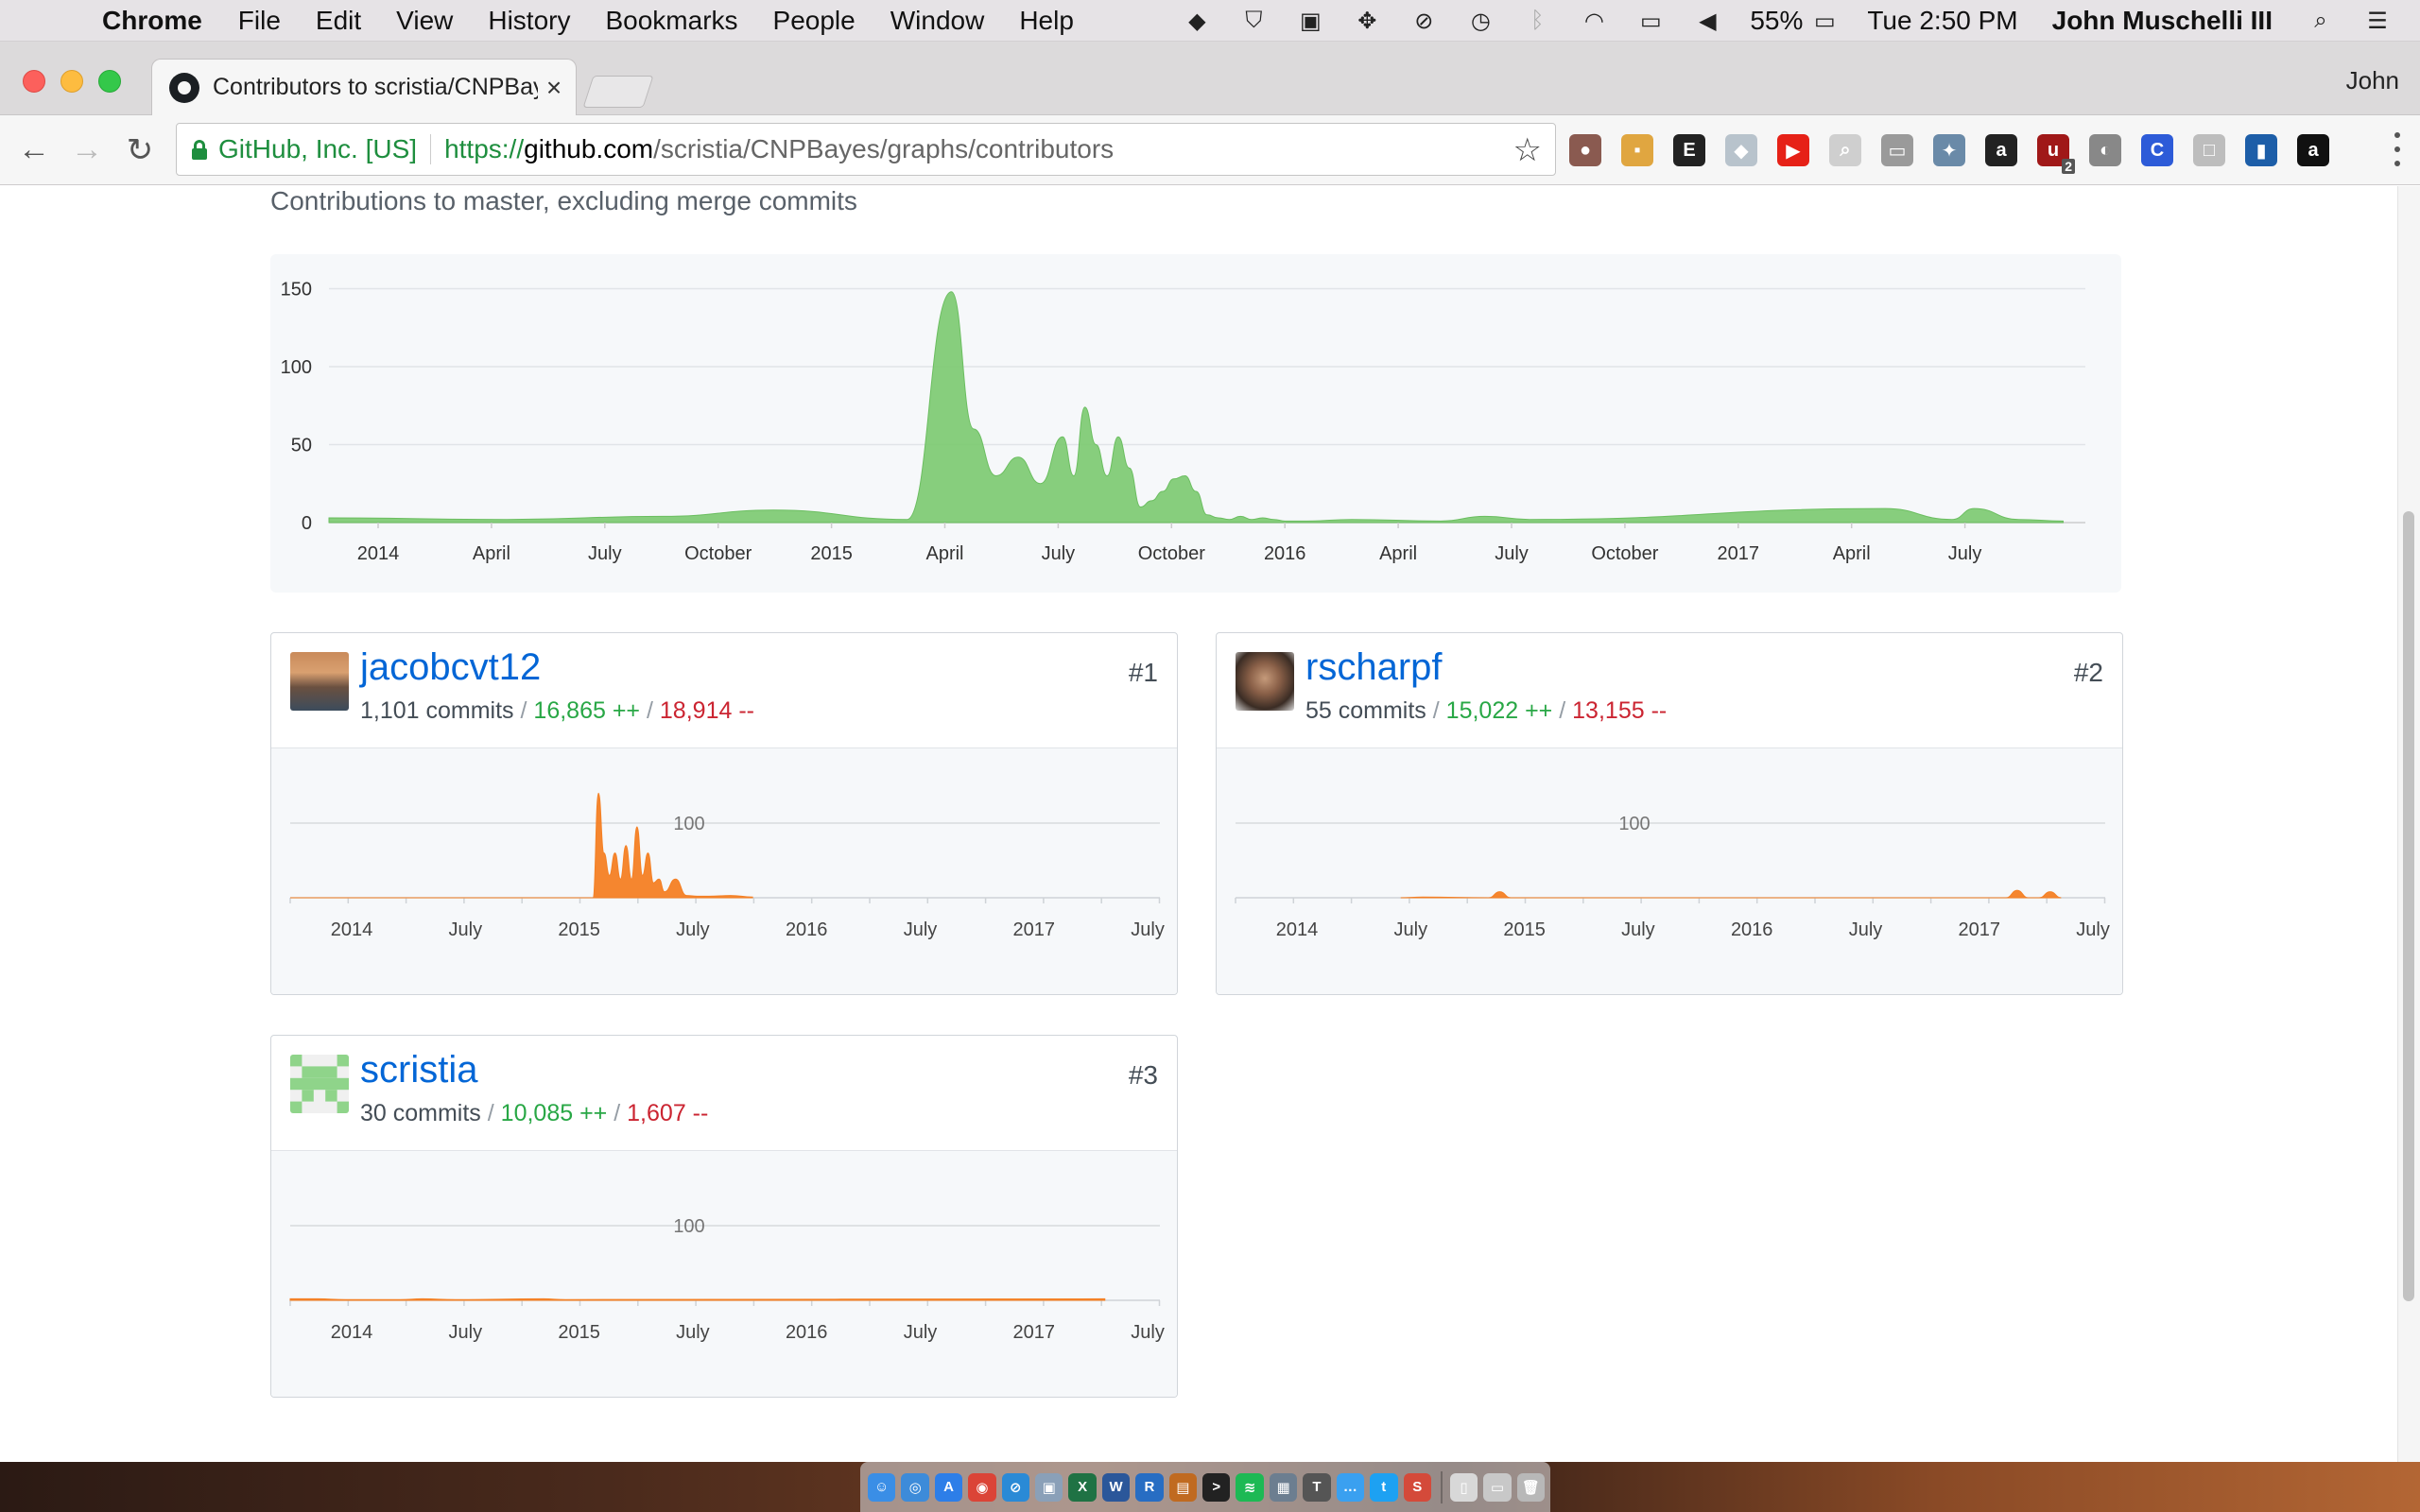 The width and height of the screenshot is (2420, 1512). Describe the element at coordinates (318, 149) in the screenshot. I see `ev-certificate-name: GitHub, Inc. [US]` at that location.